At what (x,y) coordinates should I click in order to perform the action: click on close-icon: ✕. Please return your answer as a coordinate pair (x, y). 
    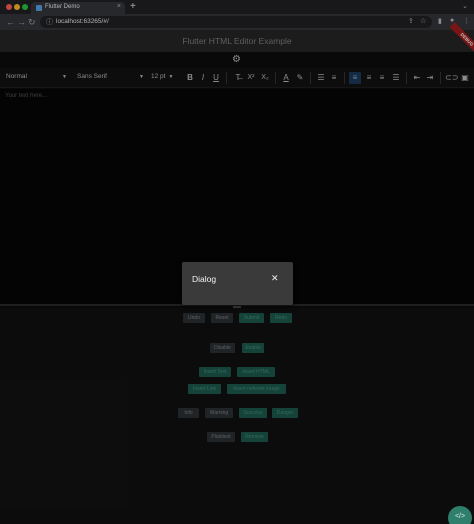
    Looking at the image, I should click on (275, 278).